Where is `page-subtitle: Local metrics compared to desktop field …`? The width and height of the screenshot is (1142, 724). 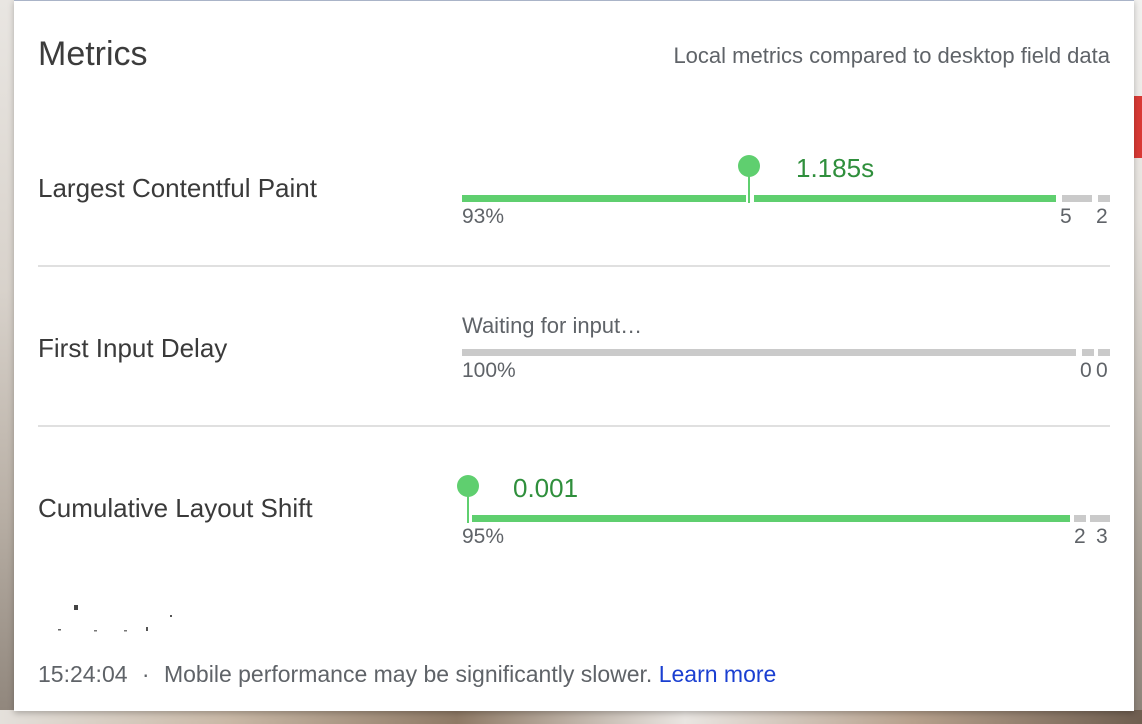
page-subtitle: Local metrics compared to desktop field … is located at coordinates (891, 55).